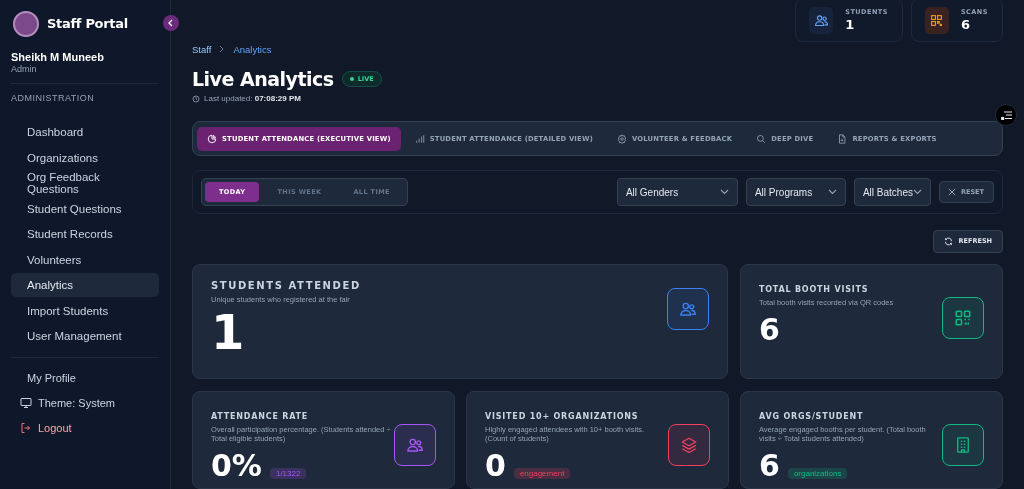 The image size is (1024, 489). I want to click on chevron-left-icon, so click(171, 23).